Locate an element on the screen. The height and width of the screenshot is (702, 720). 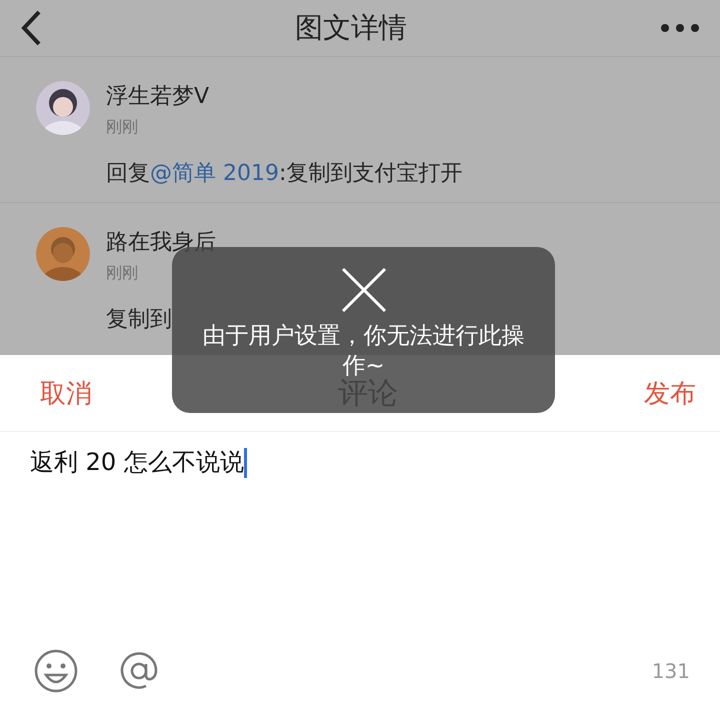
more-icon is located at coordinates (680, 28).